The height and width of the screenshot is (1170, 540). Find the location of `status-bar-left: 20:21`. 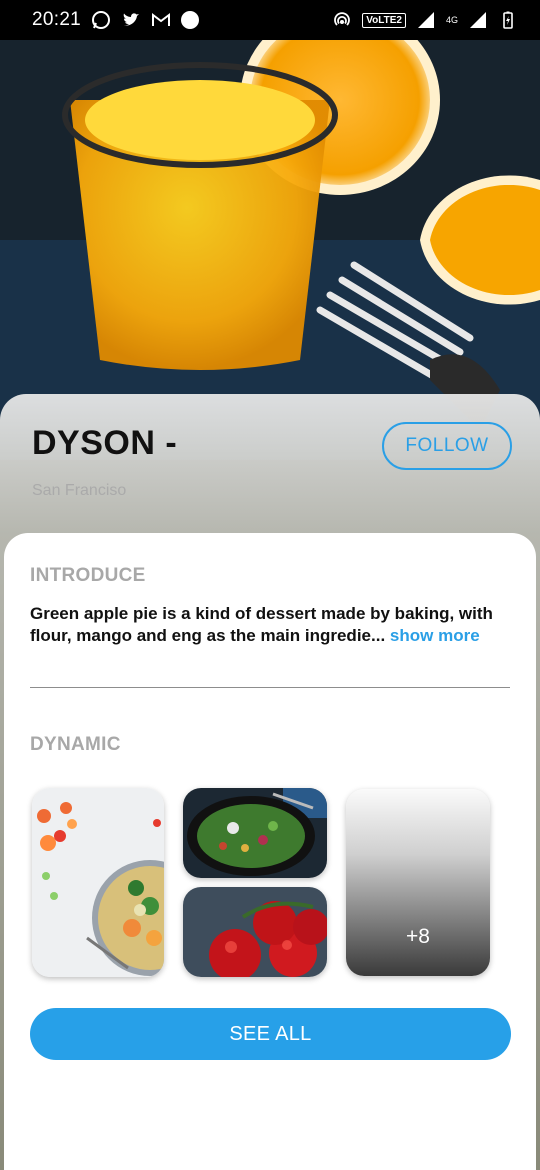

status-bar-left: 20:21 is located at coordinates (116, 20).